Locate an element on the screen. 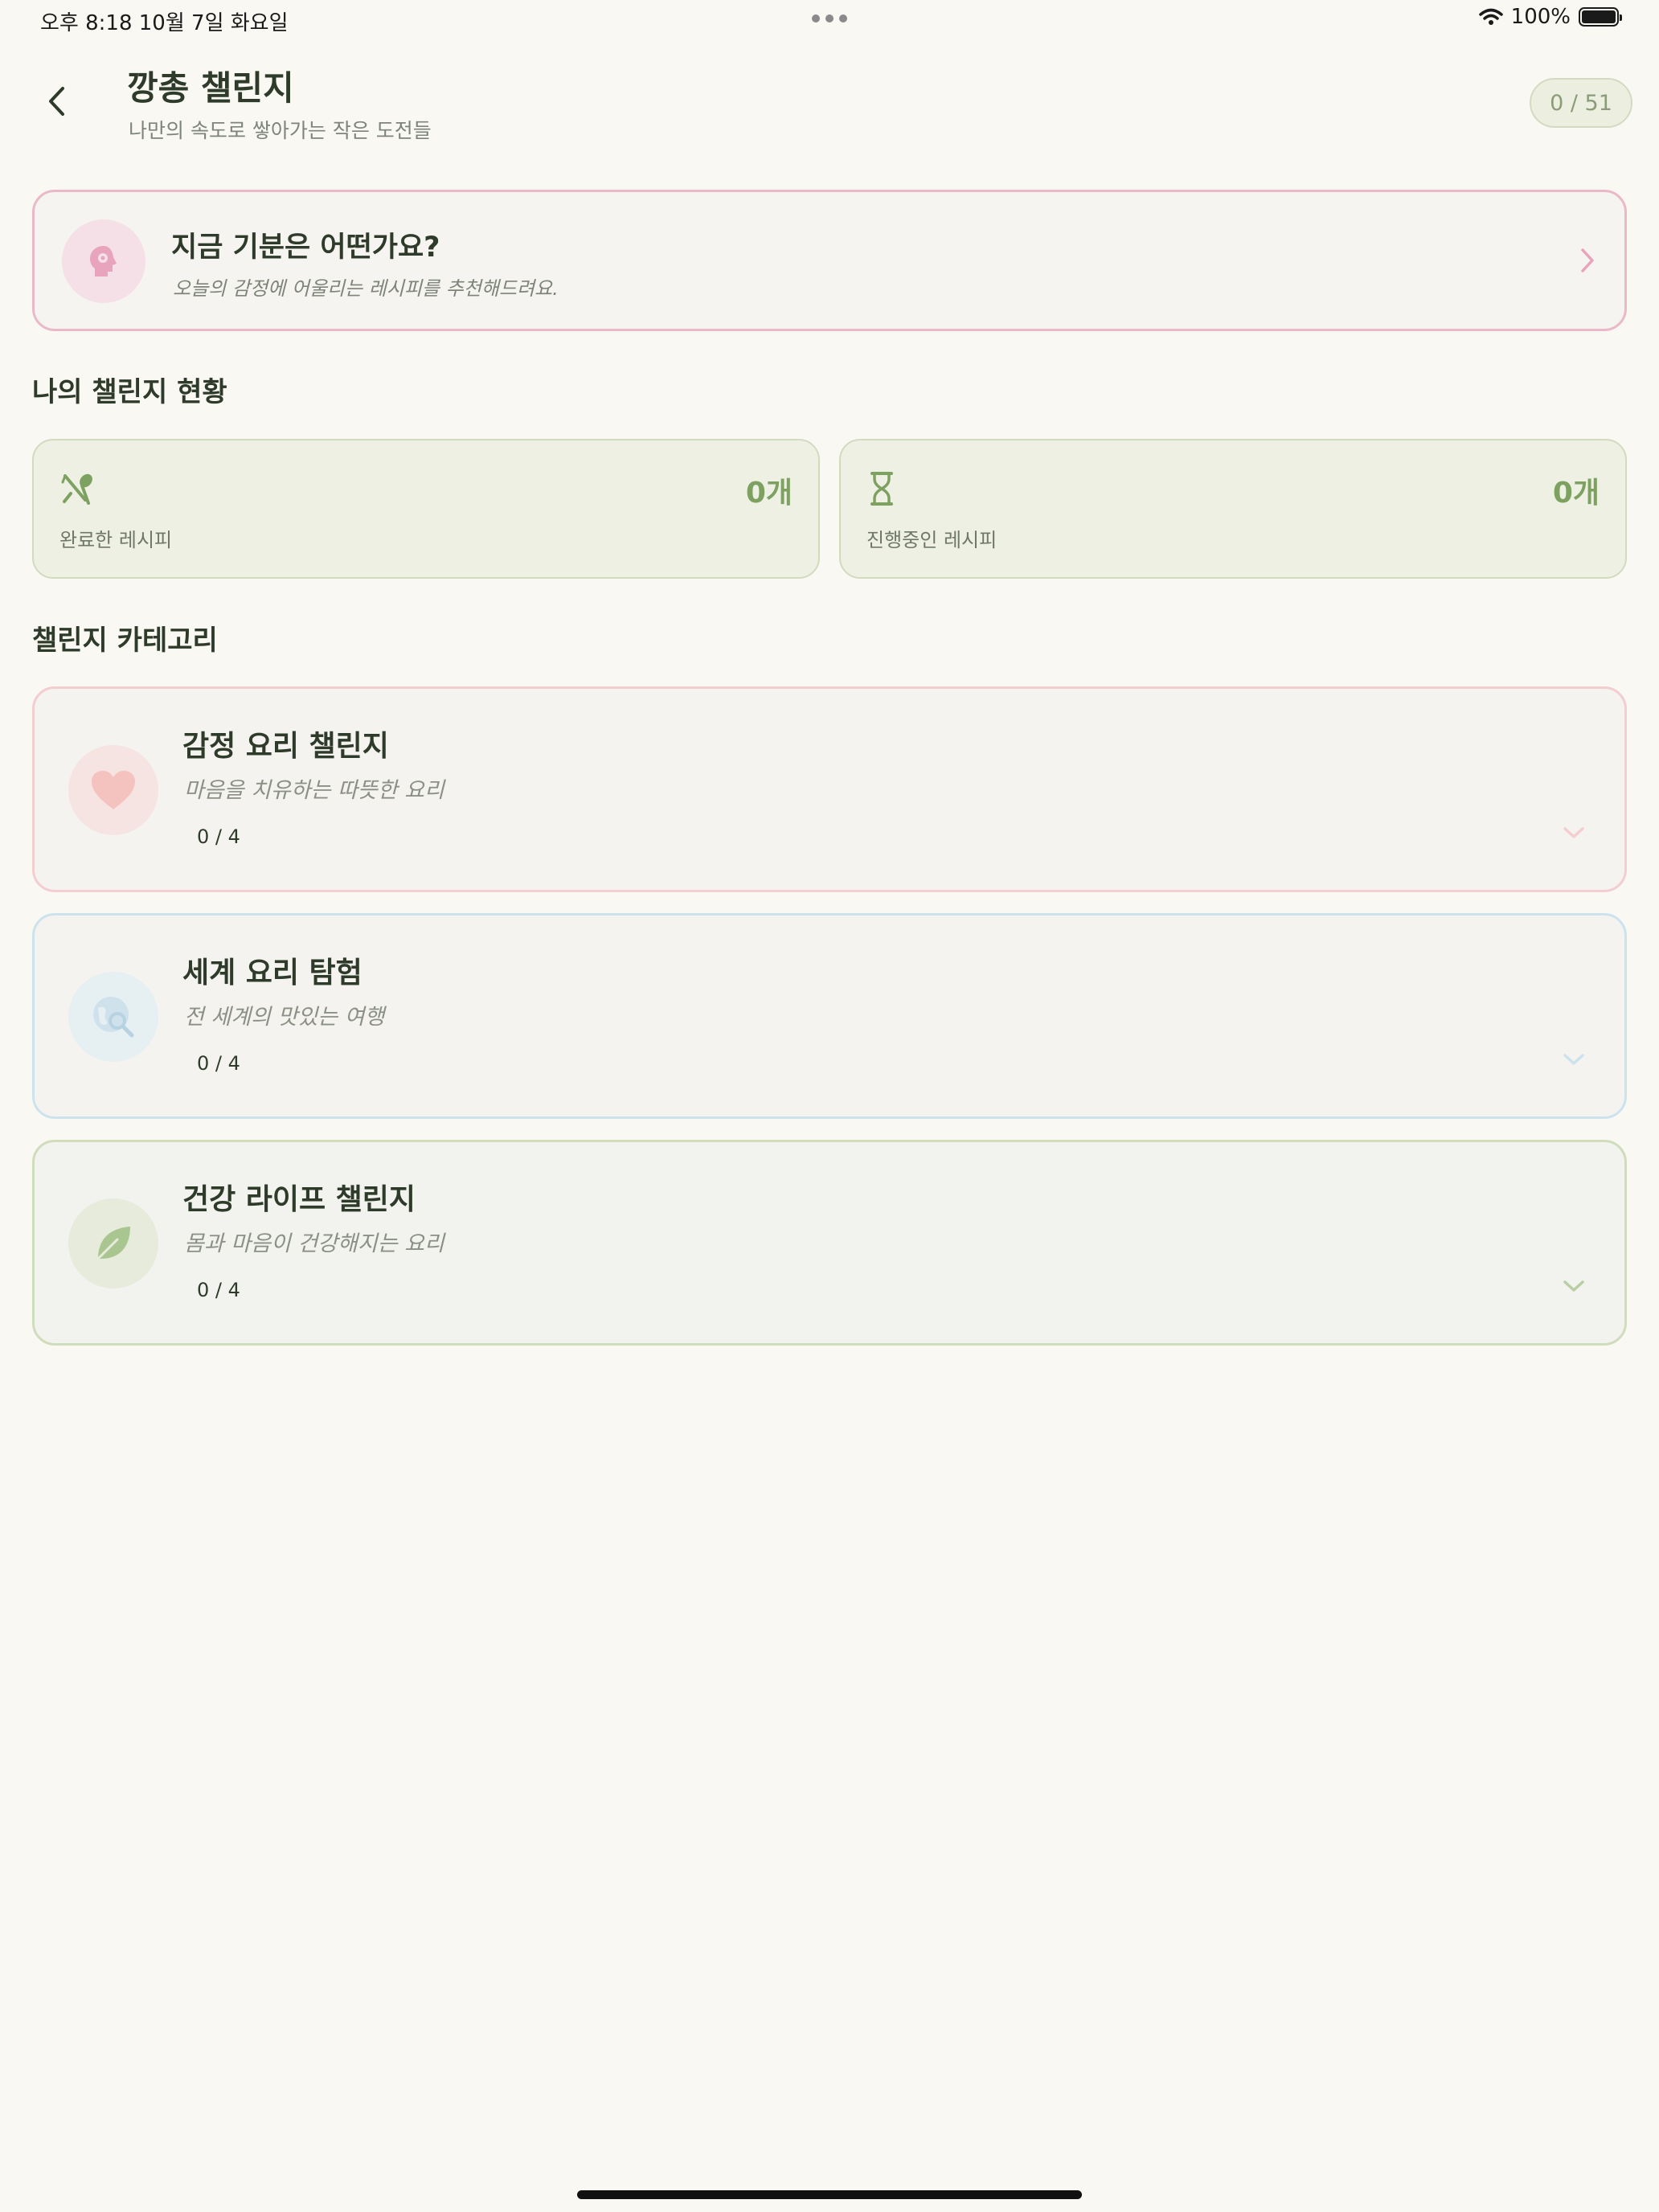  category-description: 마음을 치유하는 따뜻한 요리 is located at coordinates (314, 790).